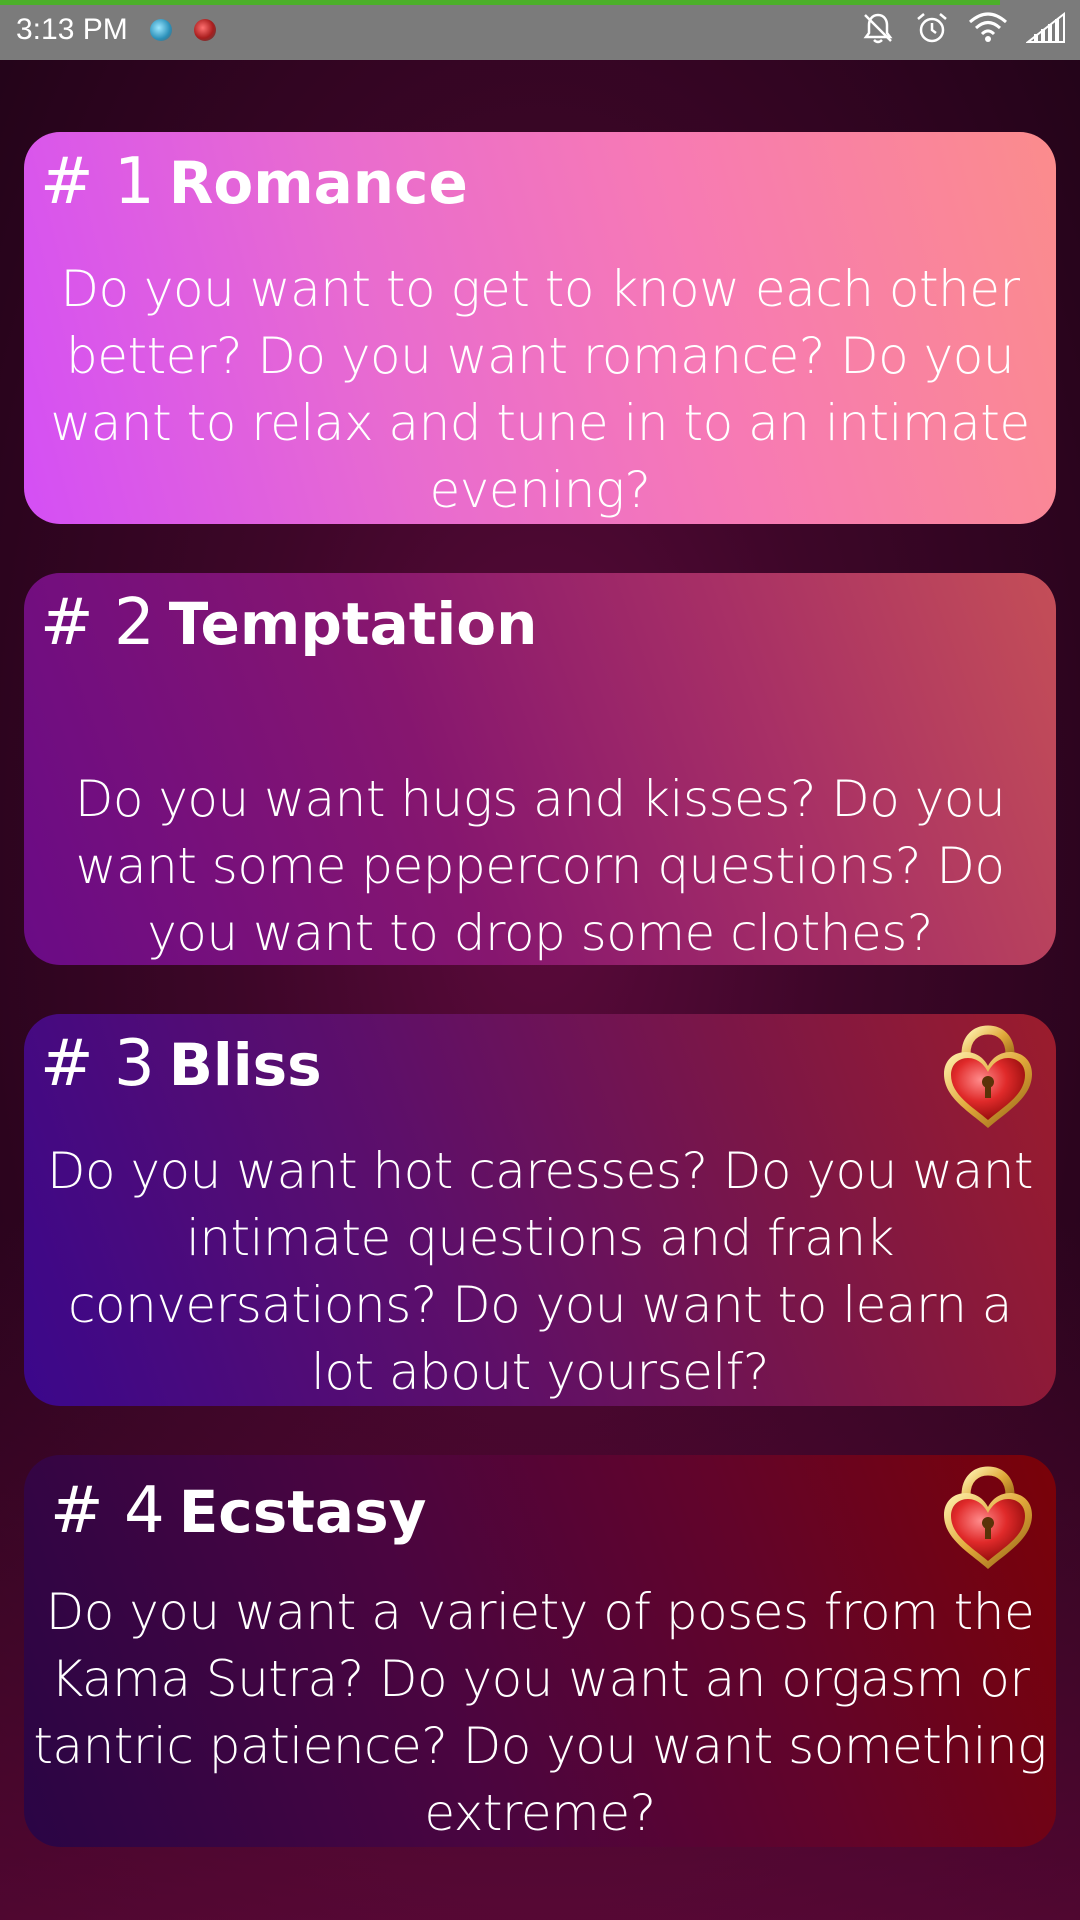 This screenshot has width=1080, height=1920. I want to click on level-name: Romance, so click(318, 183).